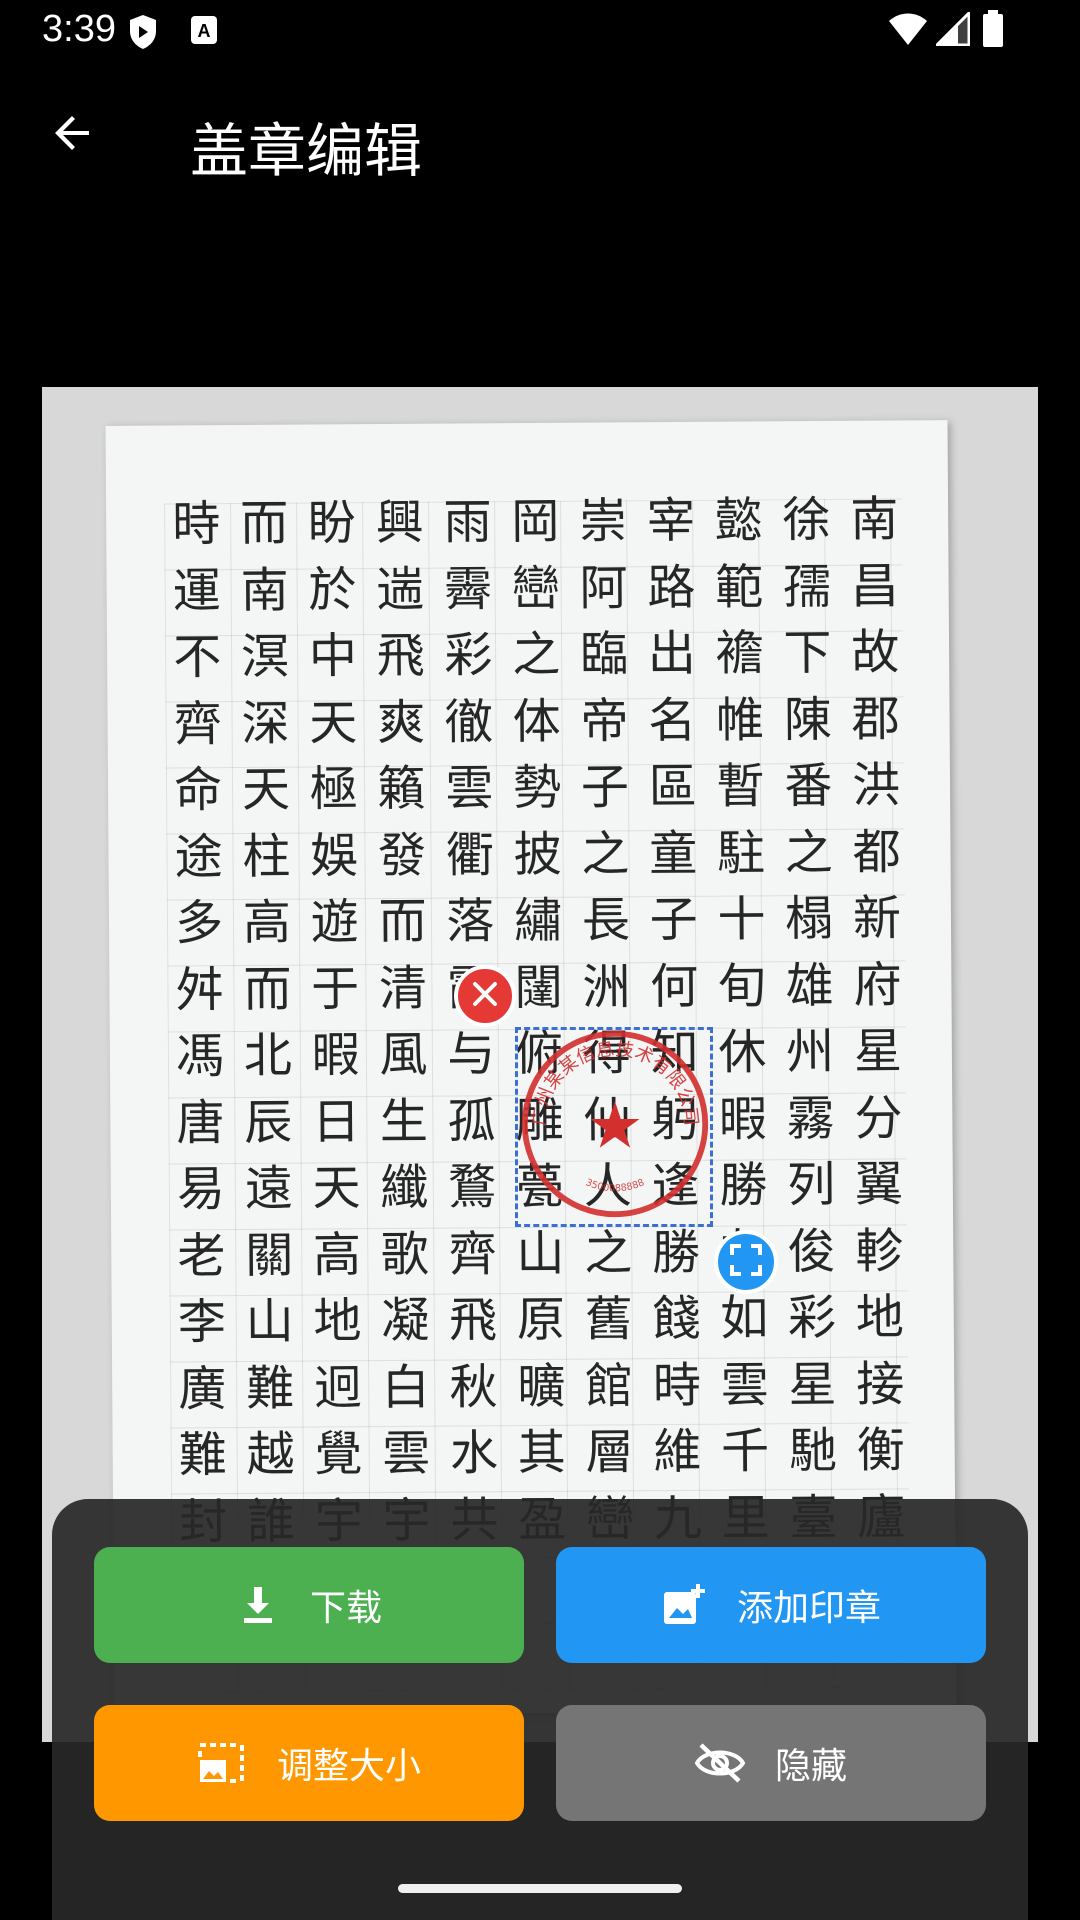  Describe the element at coordinates (908, 31) in the screenshot. I see `wifi-icon` at that location.